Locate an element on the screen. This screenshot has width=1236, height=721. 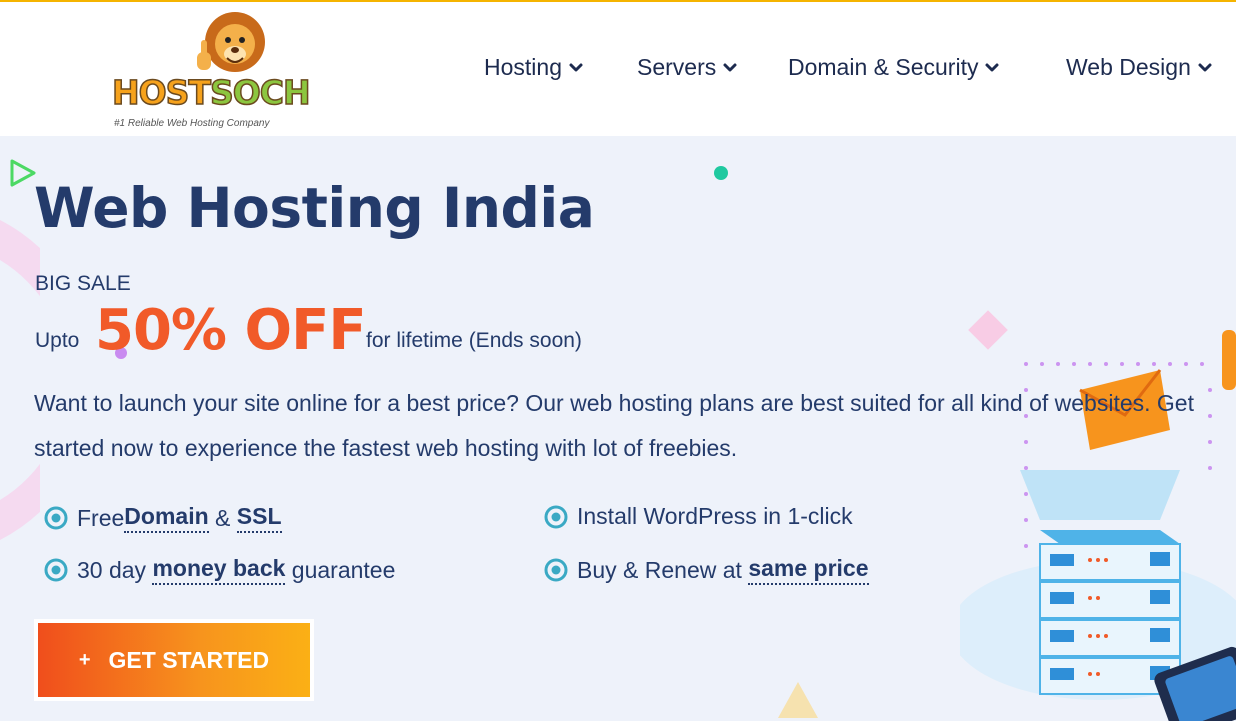
nav-item-domain-security: Domain & Security is located at coordinates (894, 67).